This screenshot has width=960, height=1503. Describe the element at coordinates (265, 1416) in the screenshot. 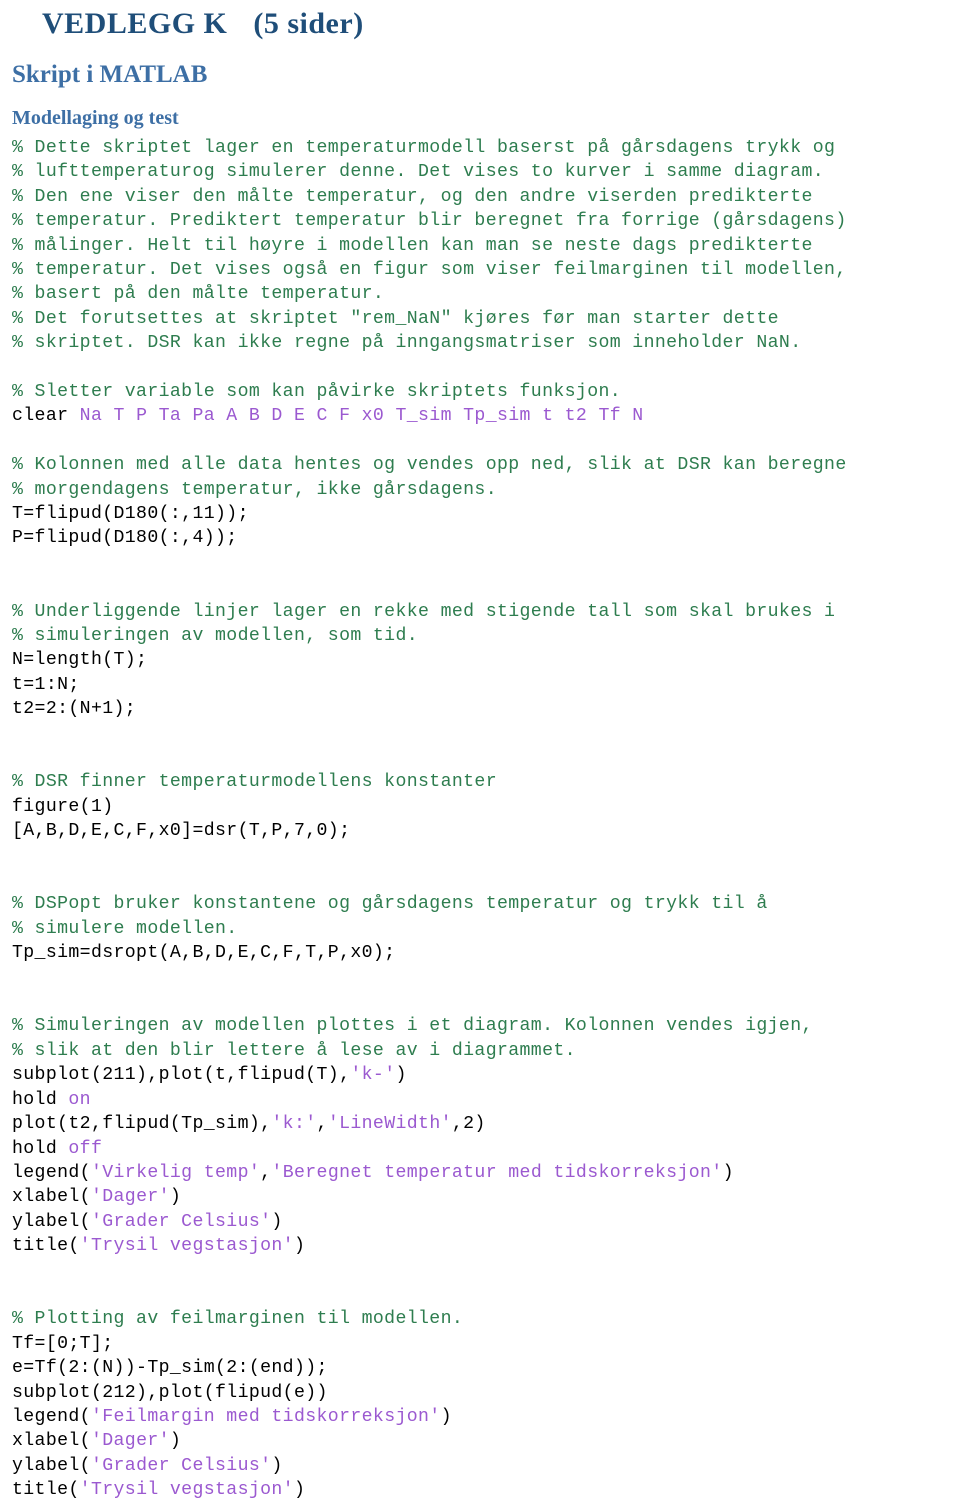

I see `code-token-string: 'Feilmargin med tidskorreksjon'` at that location.